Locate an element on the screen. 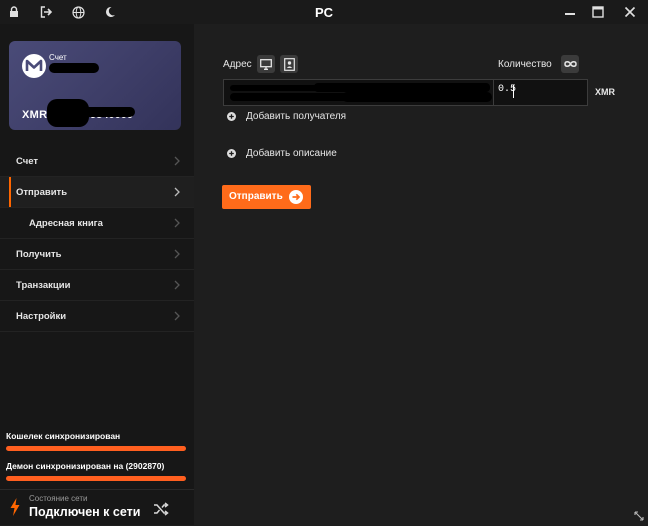  monitor-button is located at coordinates (266, 64).